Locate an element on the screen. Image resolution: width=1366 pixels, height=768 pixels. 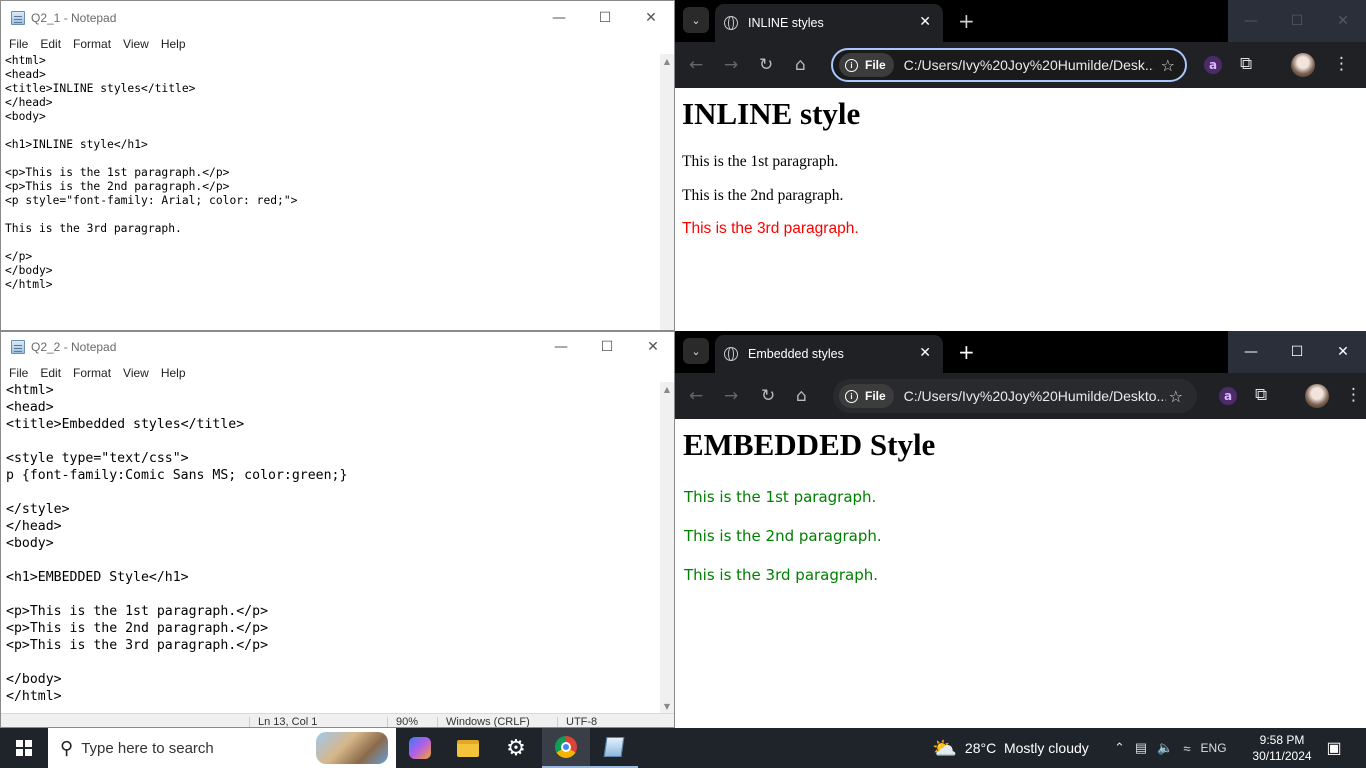
page-heading: INLINE style is located at coordinates (771, 113).